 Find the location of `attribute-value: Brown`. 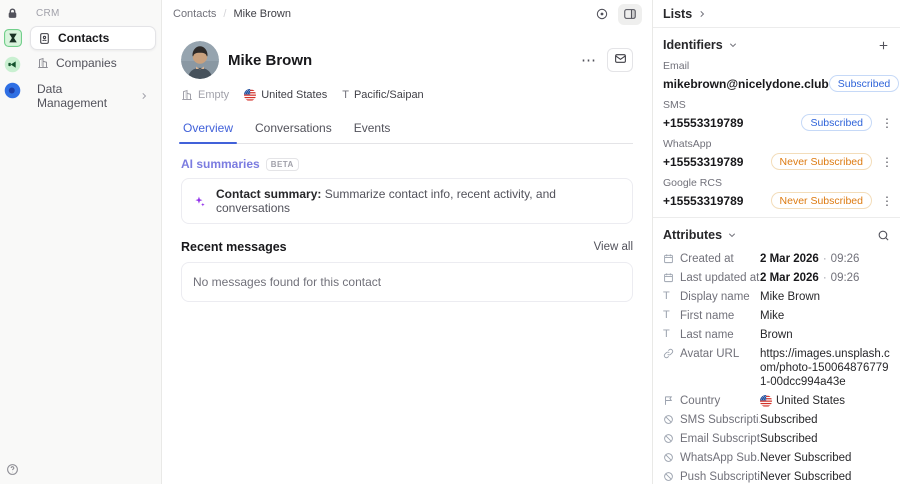

attribute-value: Brown is located at coordinates (776, 334).